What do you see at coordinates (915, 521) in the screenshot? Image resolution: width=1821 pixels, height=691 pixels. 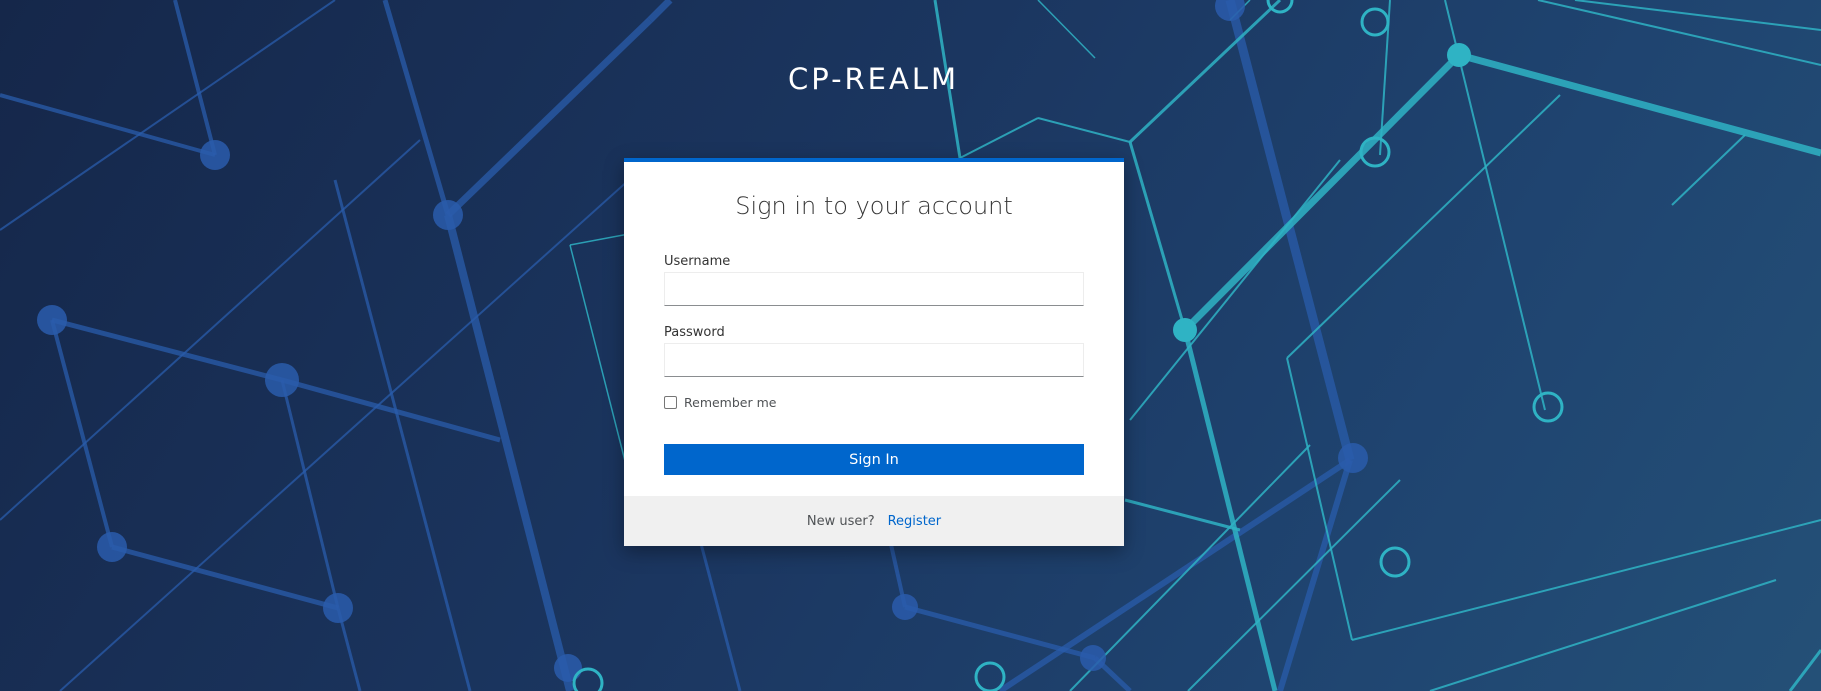 I see `register-link: Register` at bounding box center [915, 521].